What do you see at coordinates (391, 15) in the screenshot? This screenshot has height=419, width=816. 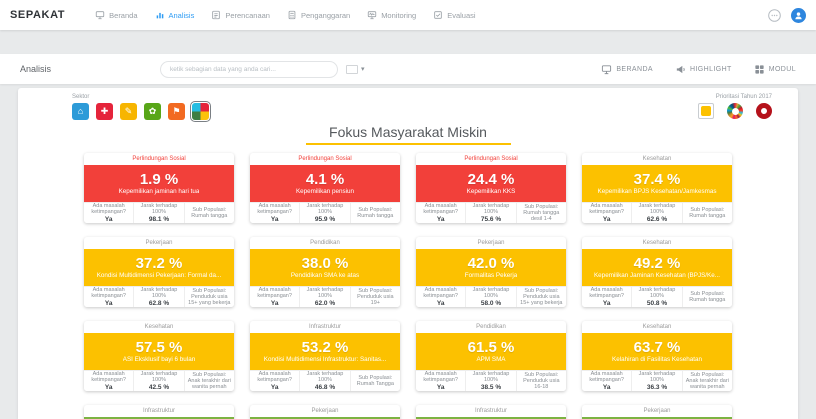 I see `nav-item-monitoring: Monitoring` at bounding box center [391, 15].